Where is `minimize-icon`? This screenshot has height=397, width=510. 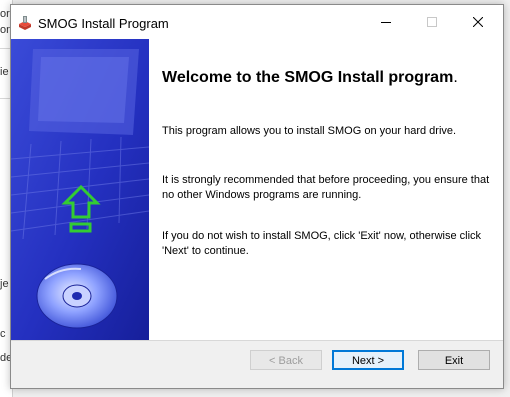
minimize-icon is located at coordinates (386, 22).